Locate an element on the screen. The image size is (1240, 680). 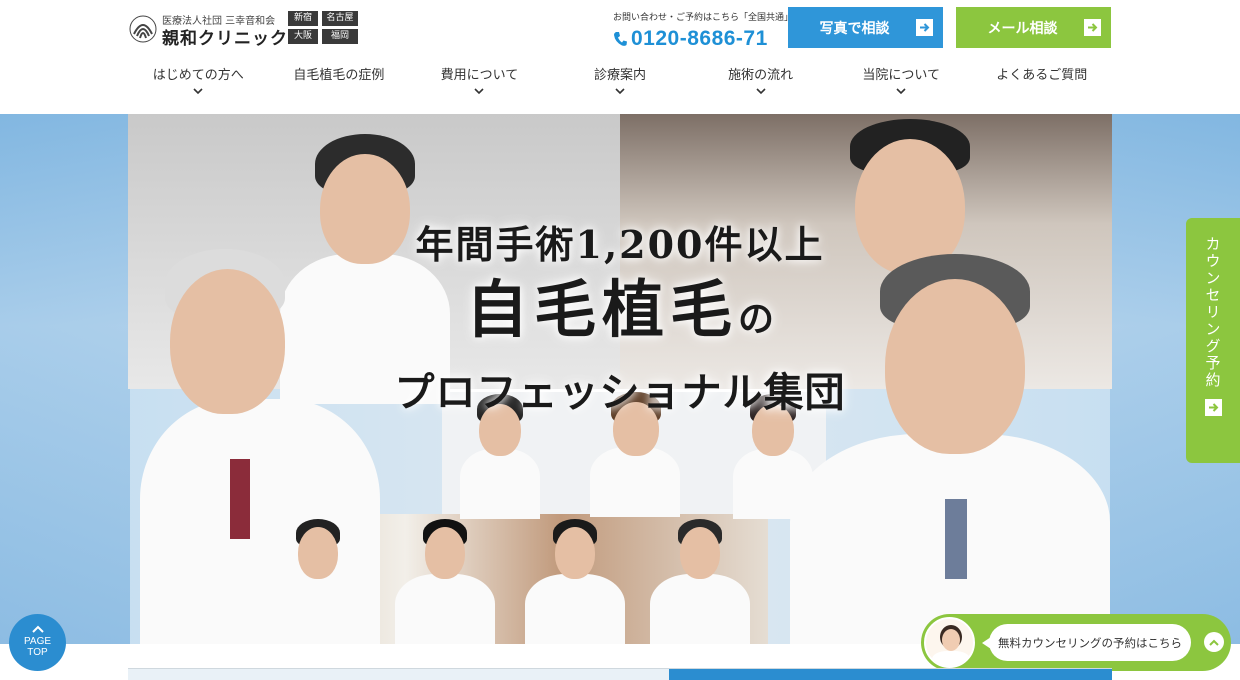
phone-number-link: 0120-8686-71 is located at coordinates (698, 39).